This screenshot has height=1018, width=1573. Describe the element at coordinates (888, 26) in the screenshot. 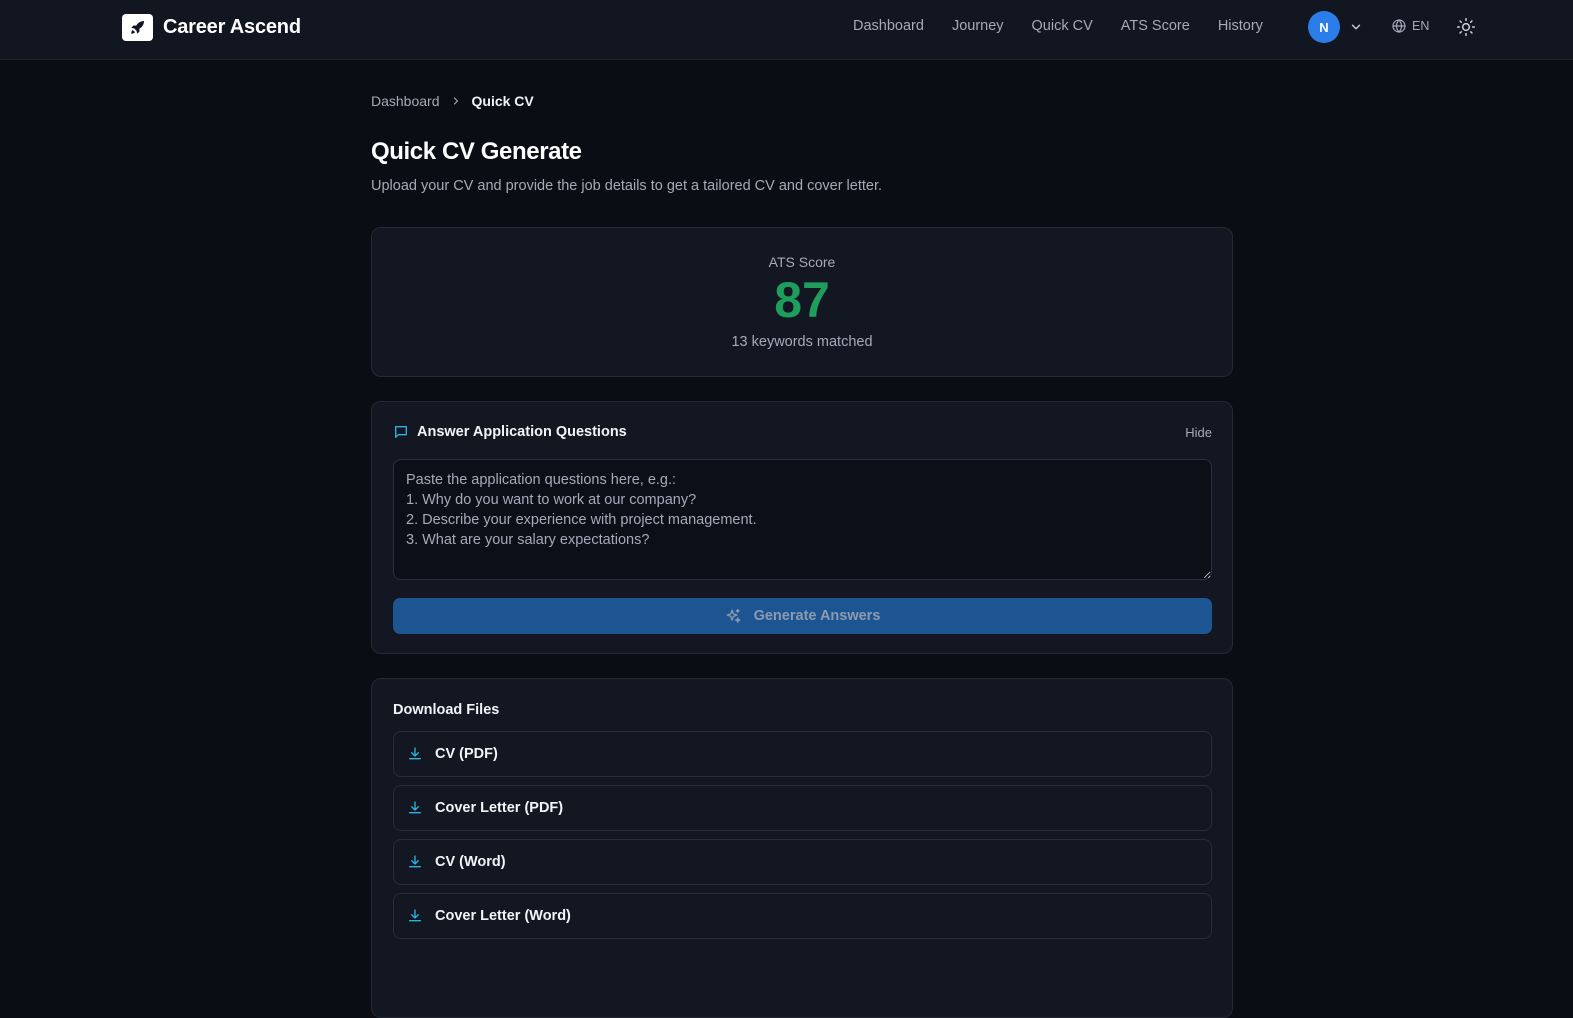

I see `nav-dashboard: Dashboard` at that location.